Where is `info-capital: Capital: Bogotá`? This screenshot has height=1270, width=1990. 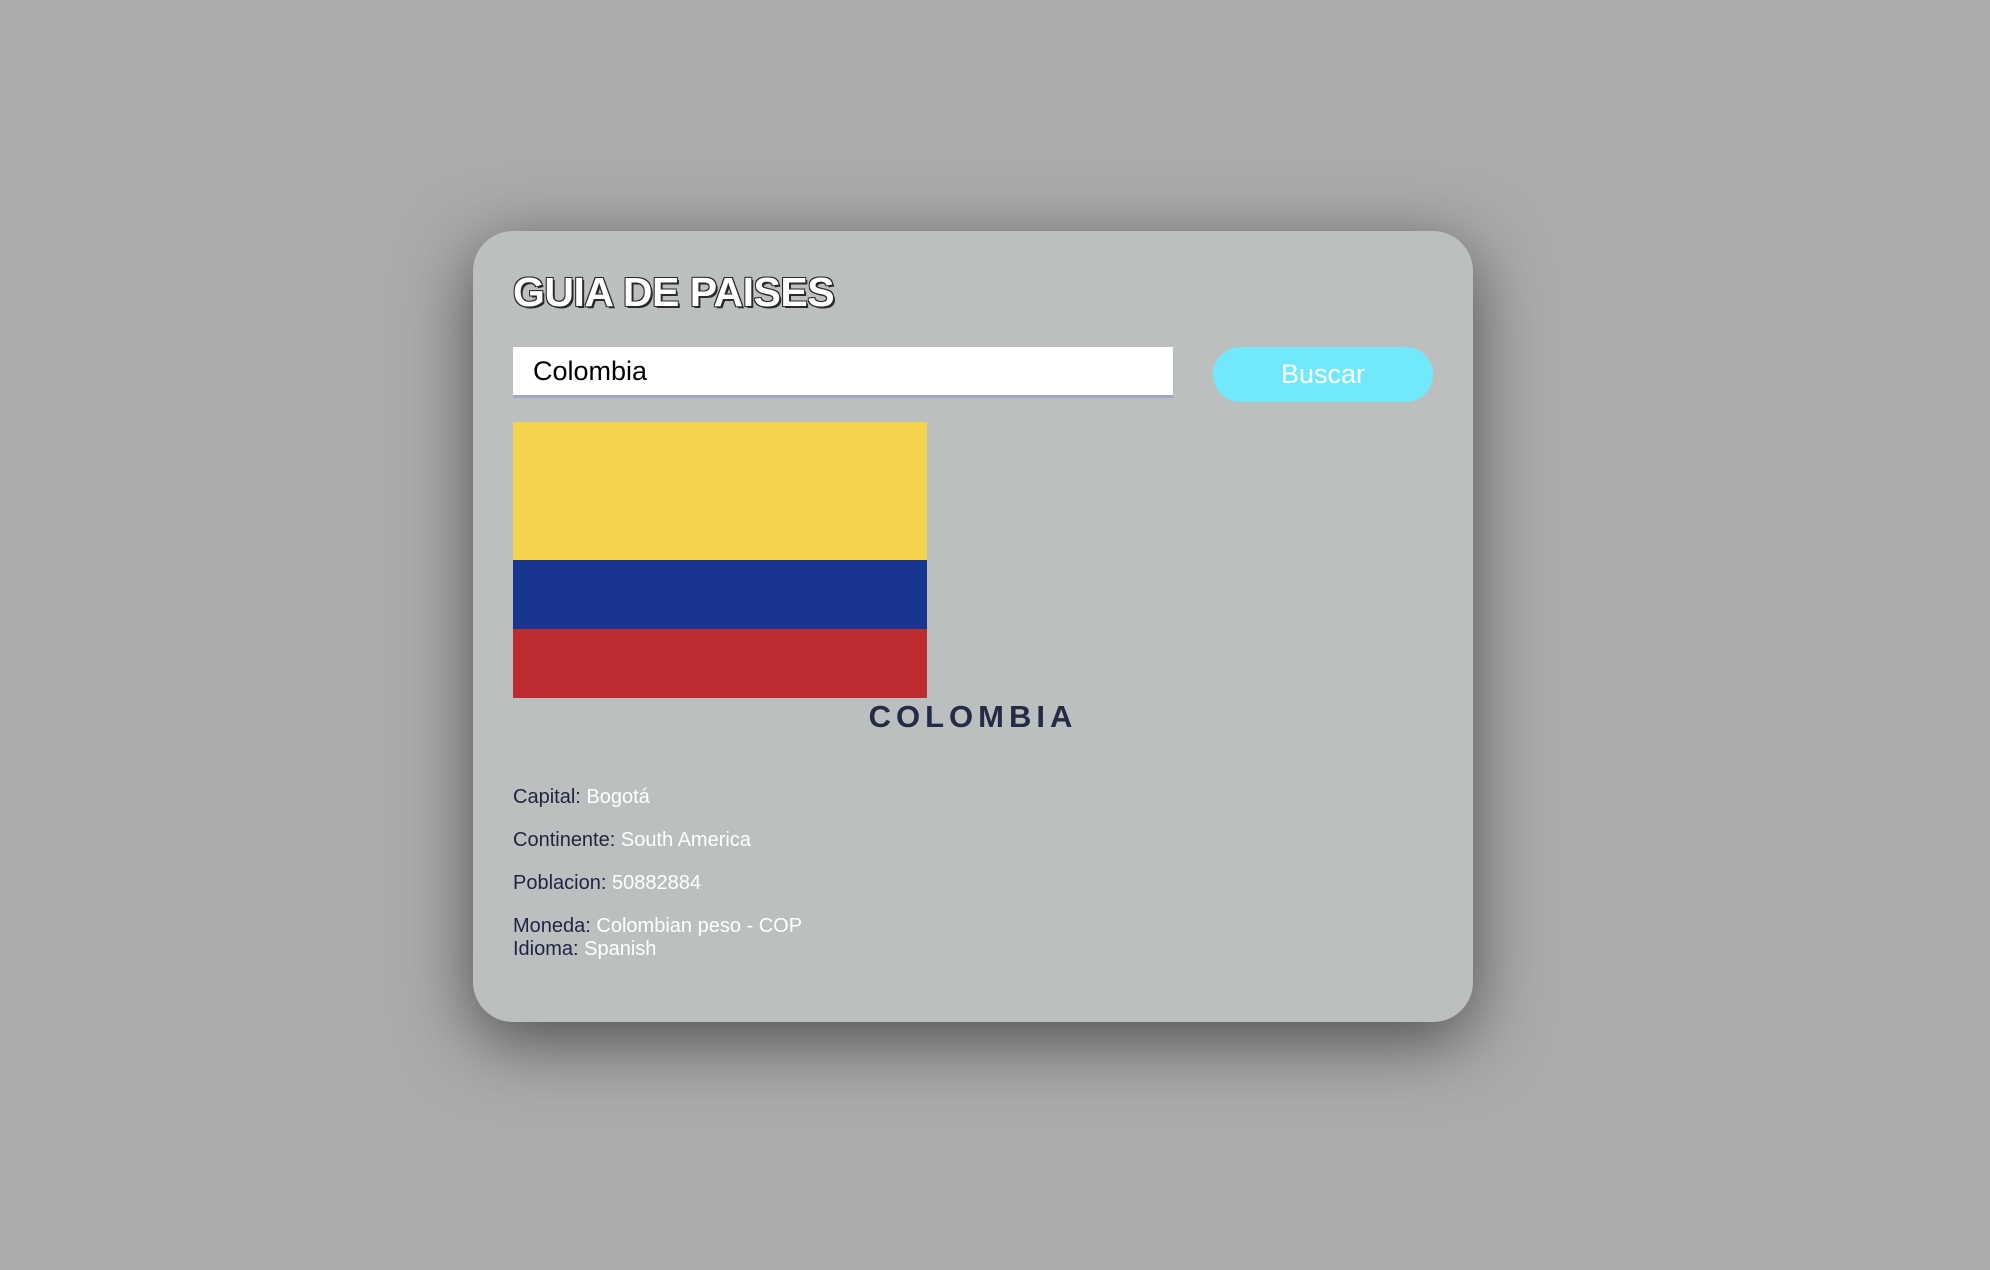
info-capital: Capital: Bogotá is located at coordinates (581, 797).